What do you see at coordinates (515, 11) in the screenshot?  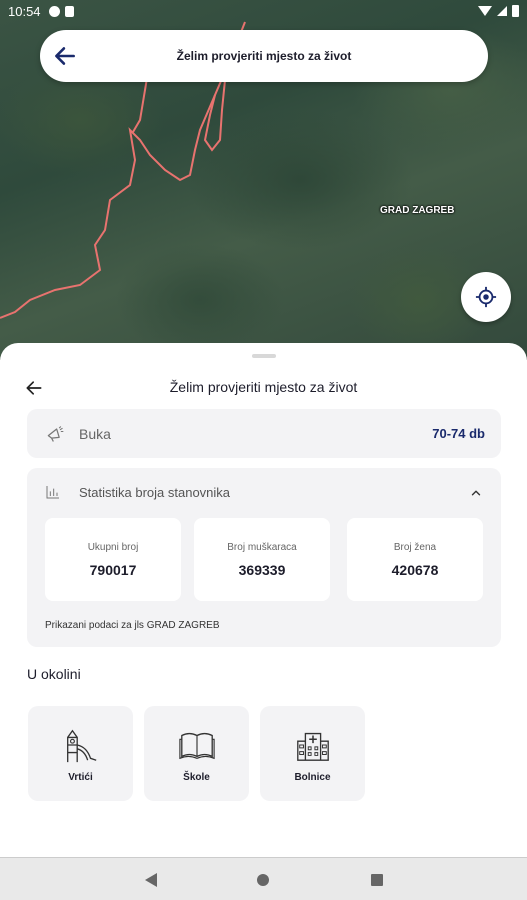 I see `battery-icon` at bounding box center [515, 11].